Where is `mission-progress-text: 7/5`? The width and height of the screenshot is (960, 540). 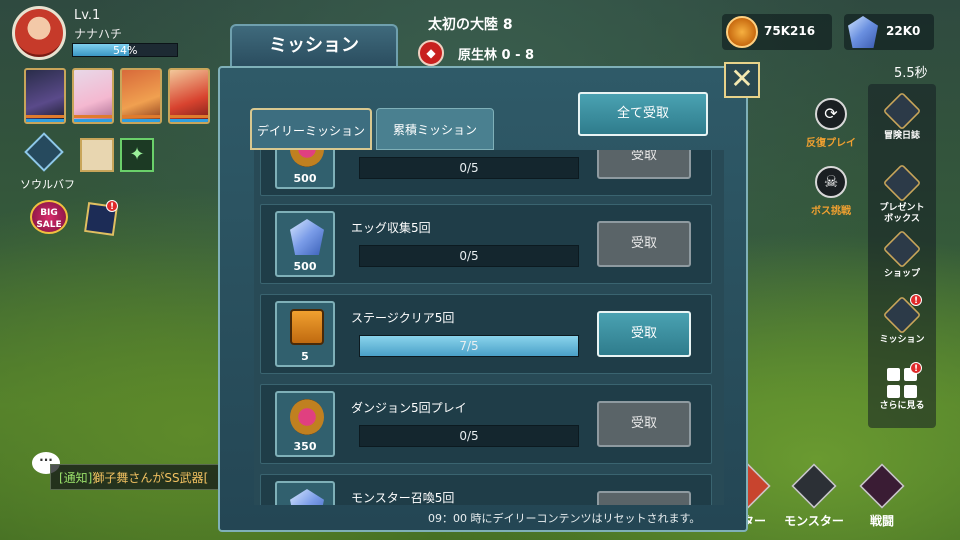 mission-progress-text: 7/5 is located at coordinates (469, 346).